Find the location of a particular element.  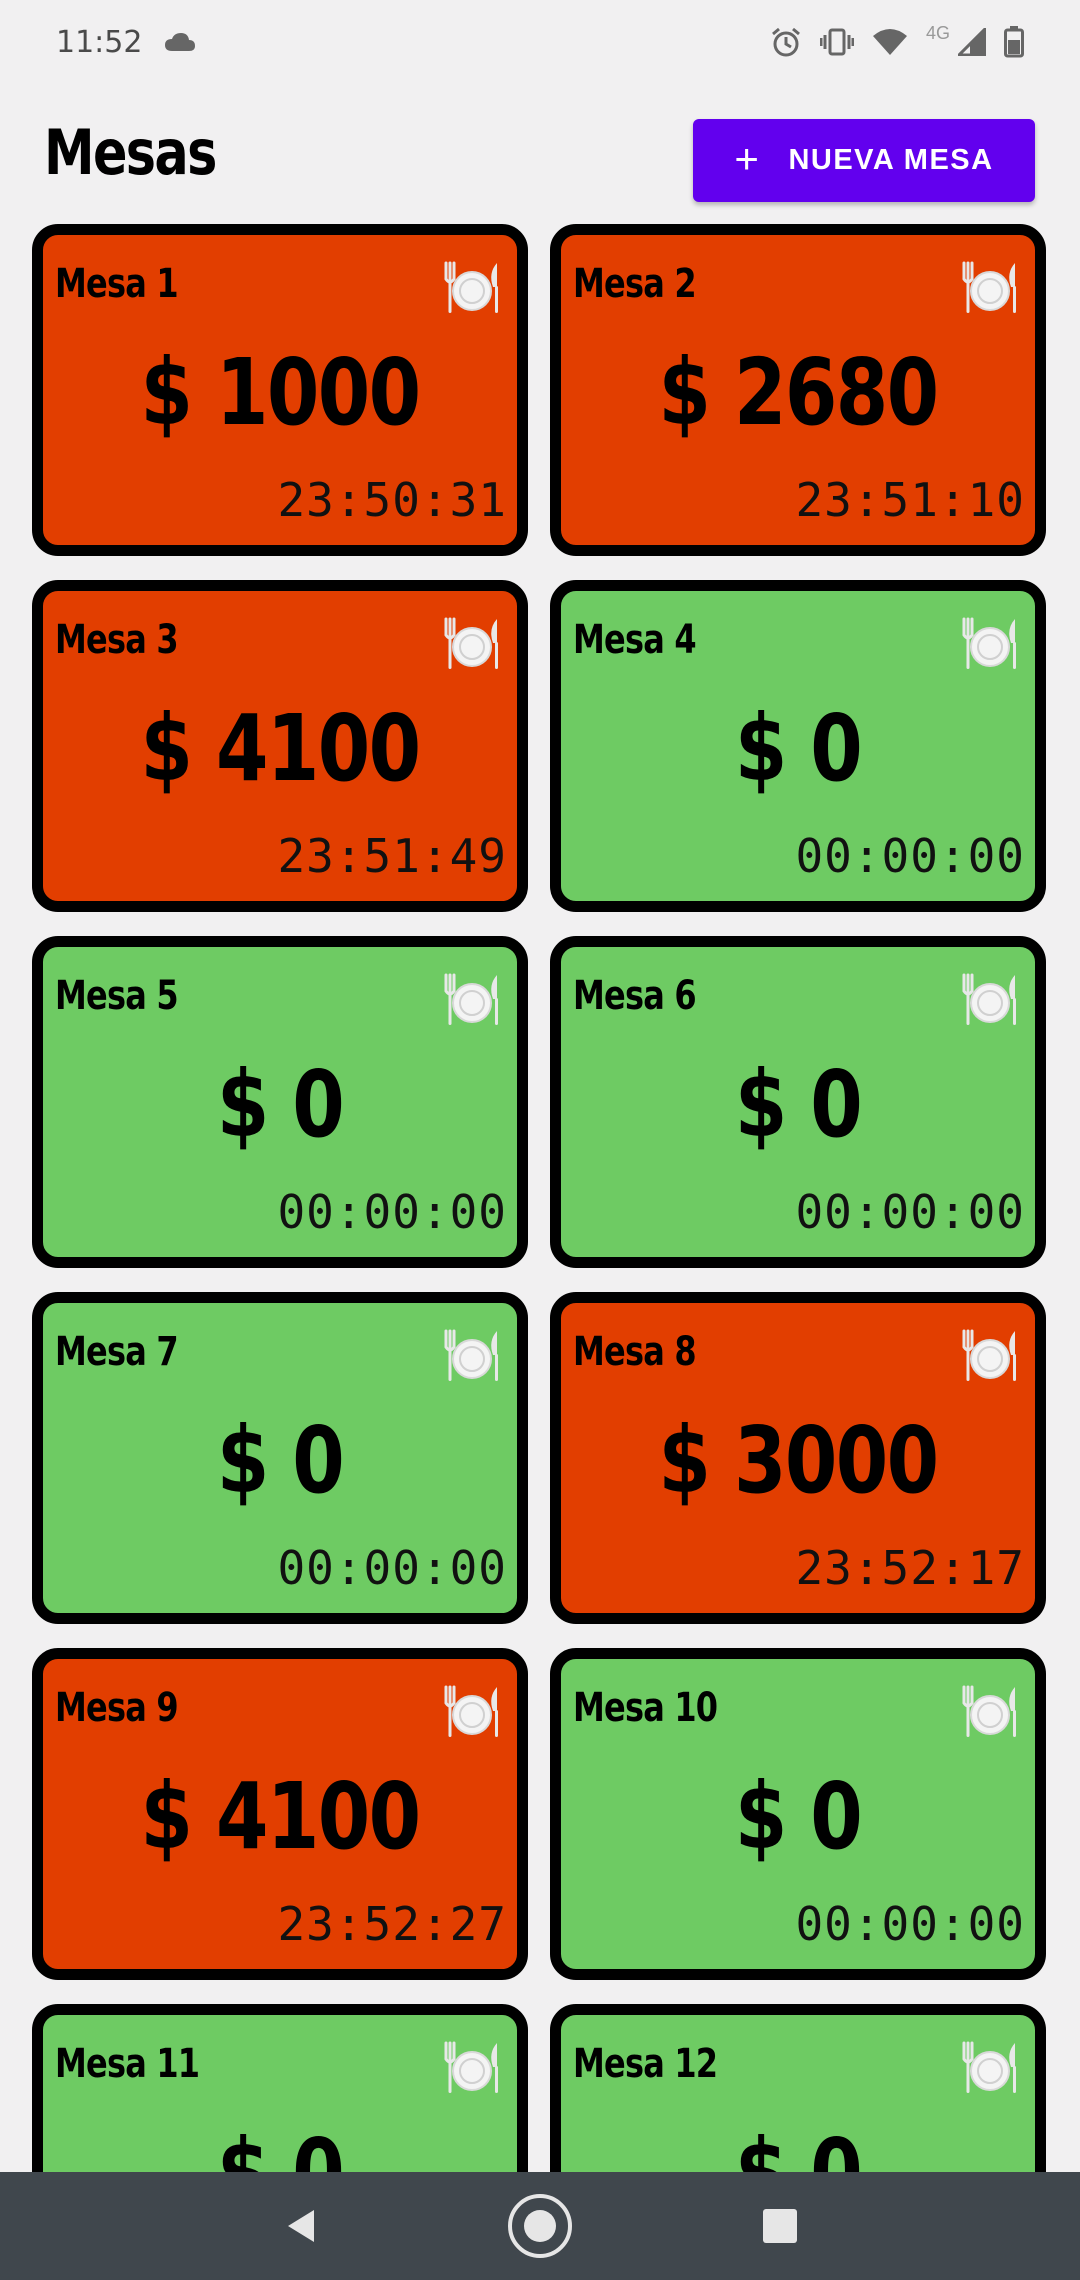

table-name: Mesa 8 is located at coordinates (635, 1352).